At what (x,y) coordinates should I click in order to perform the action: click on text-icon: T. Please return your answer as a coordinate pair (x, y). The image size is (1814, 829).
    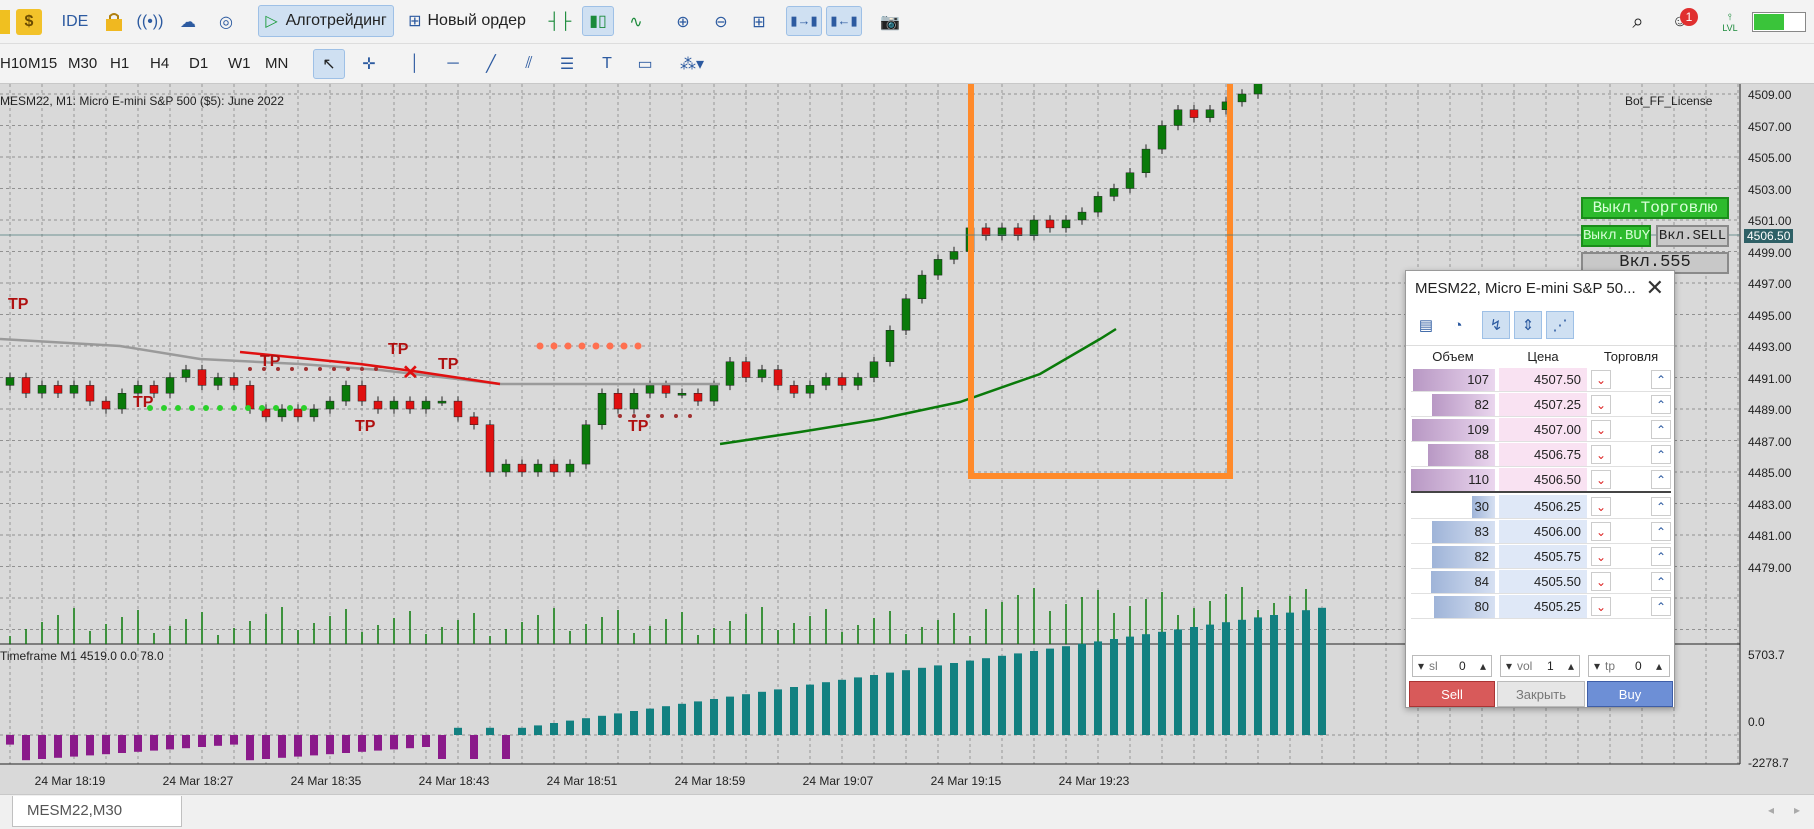
    Looking at the image, I should click on (607, 64).